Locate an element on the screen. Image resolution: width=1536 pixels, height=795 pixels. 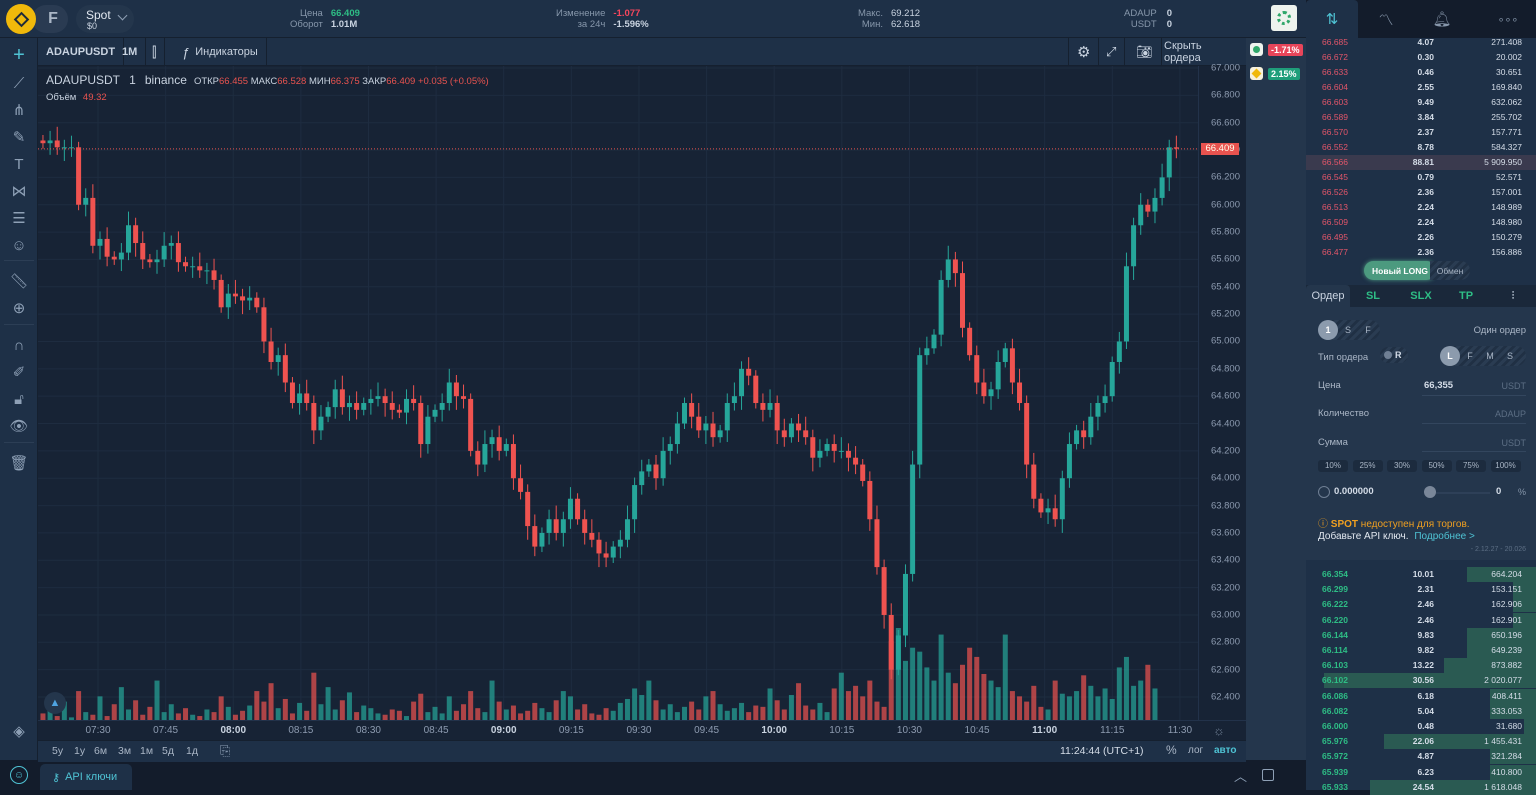
bid-row: 66.082 5.04 333.053 is located at coordinates (1421, 711).